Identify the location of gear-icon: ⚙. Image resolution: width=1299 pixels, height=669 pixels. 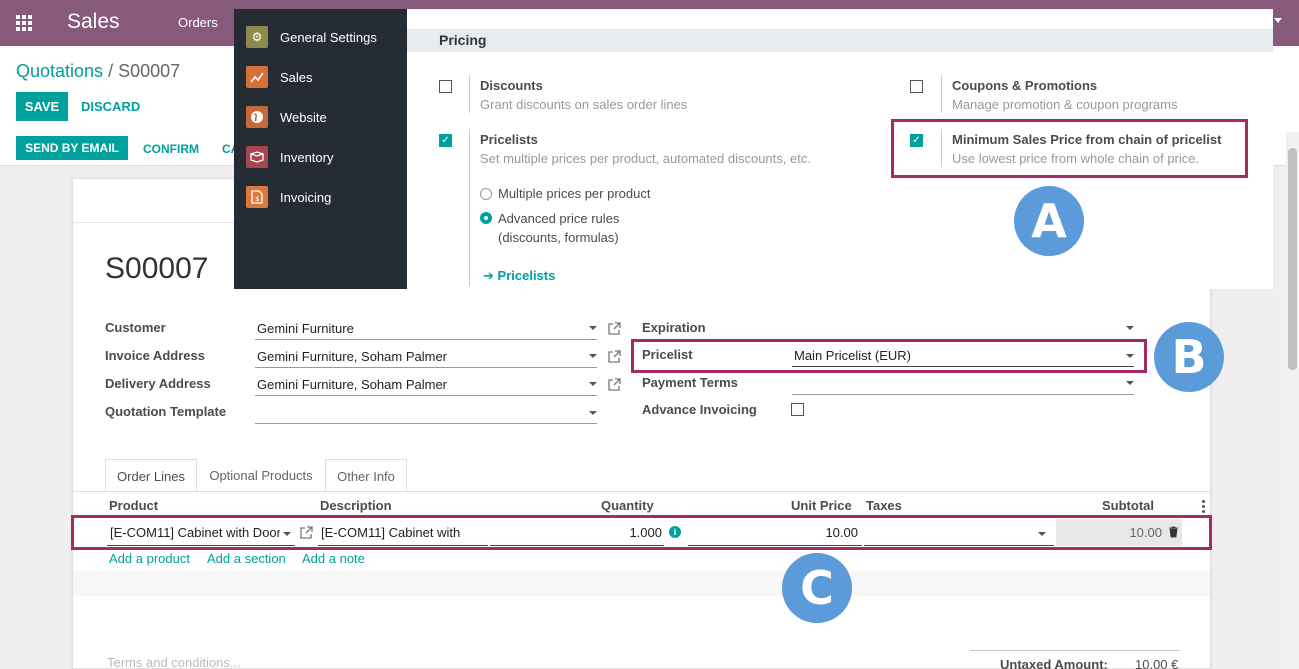
(257, 37).